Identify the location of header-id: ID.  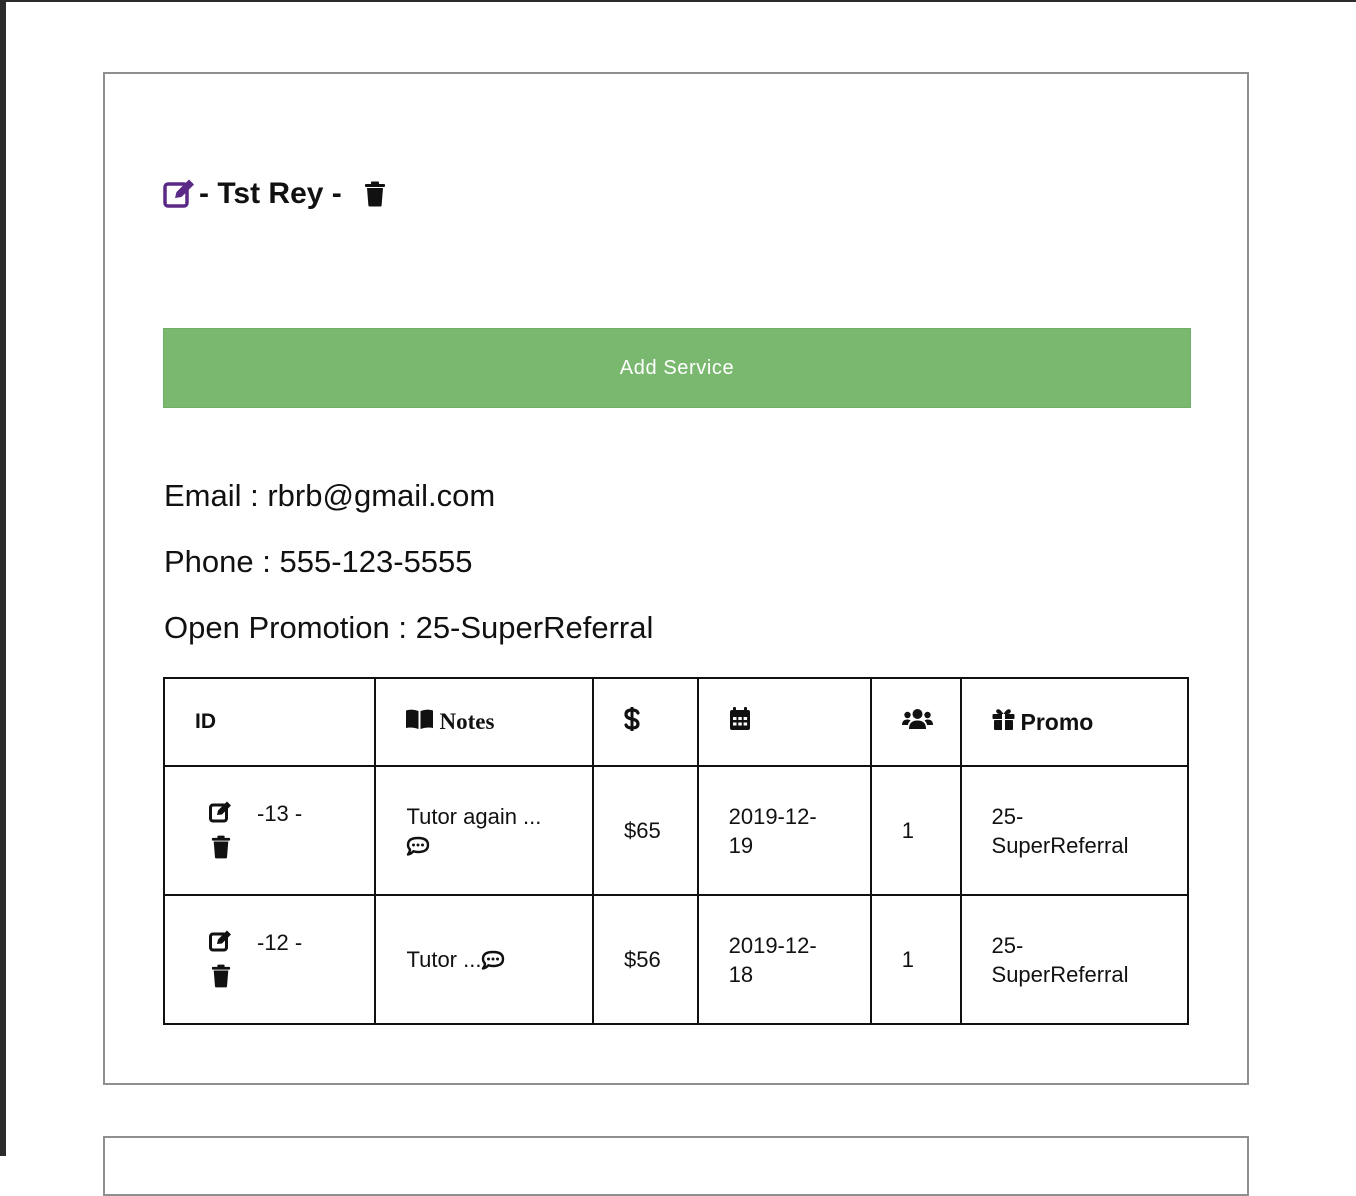
(269, 722).